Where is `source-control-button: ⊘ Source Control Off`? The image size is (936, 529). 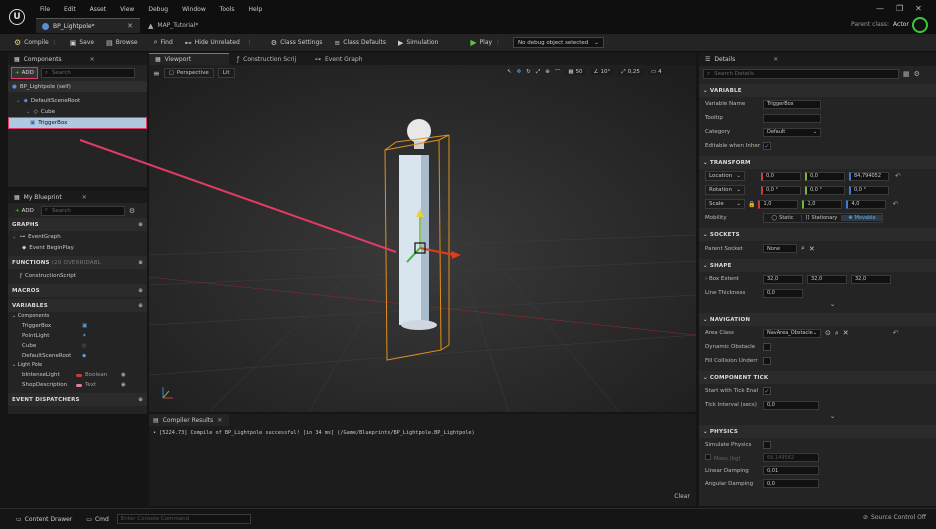
source-control-button: ⊘ Source Control Off is located at coordinates (894, 517).